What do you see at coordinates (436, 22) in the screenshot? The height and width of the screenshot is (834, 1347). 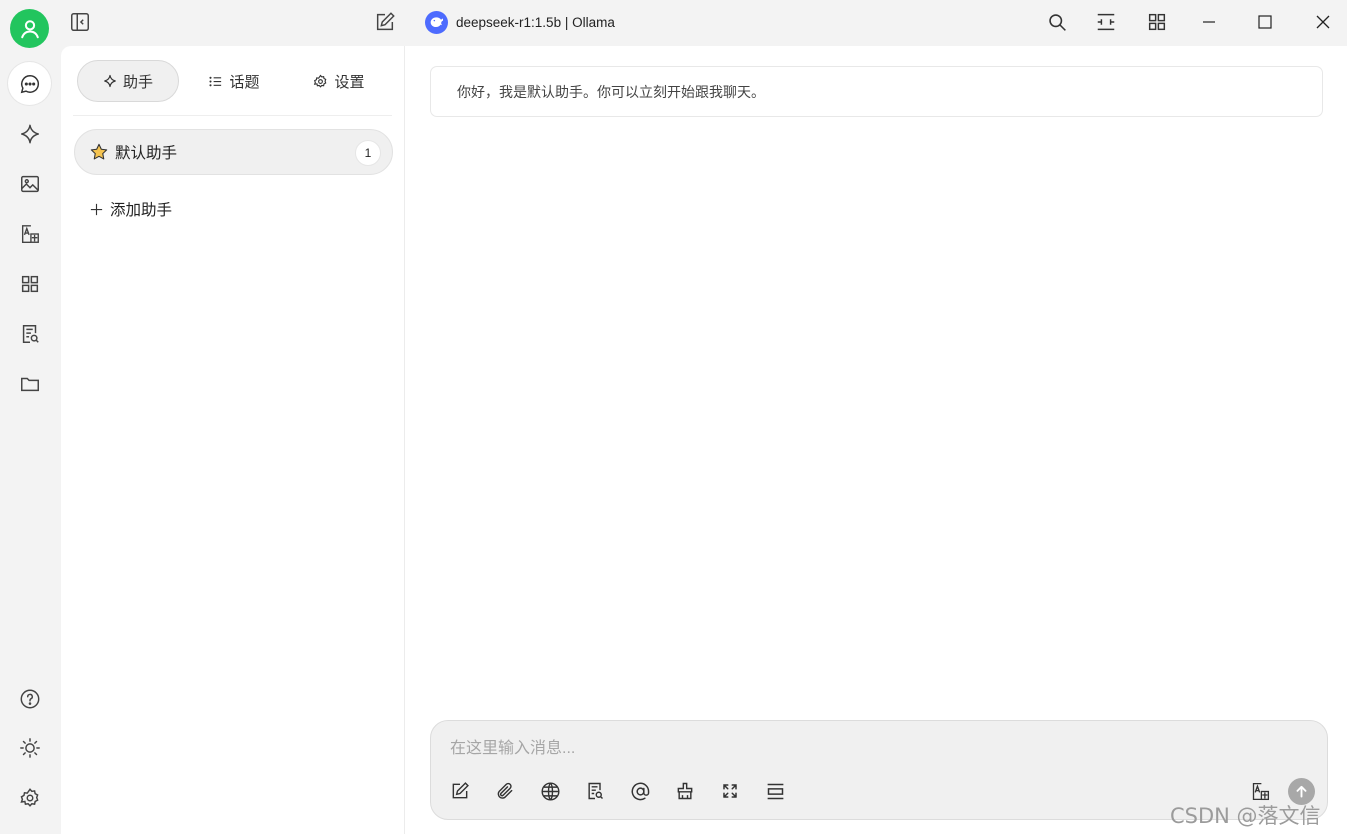 I see `deepseek-whale-icon` at bounding box center [436, 22].